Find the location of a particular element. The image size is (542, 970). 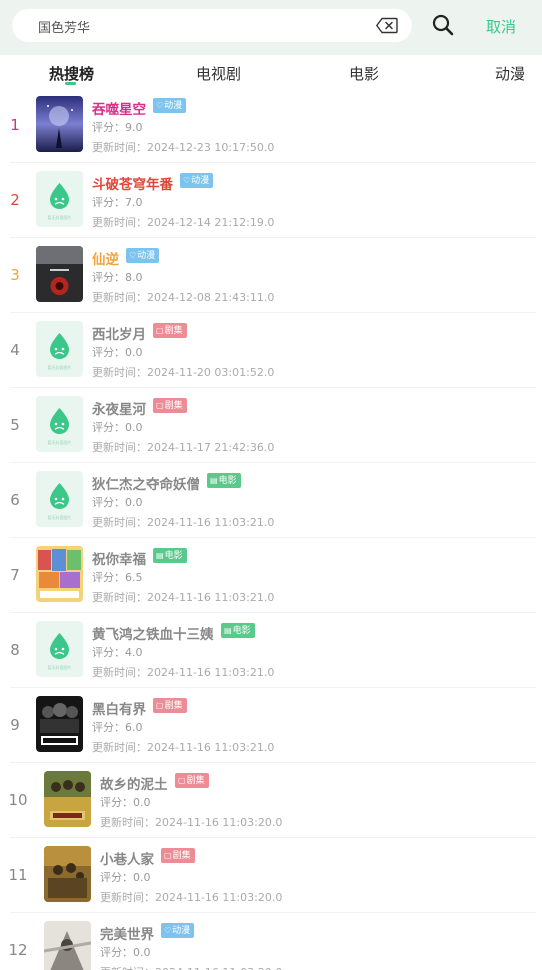

top-bar: 国色芳华 取消 is located at coordinates (271, 27).